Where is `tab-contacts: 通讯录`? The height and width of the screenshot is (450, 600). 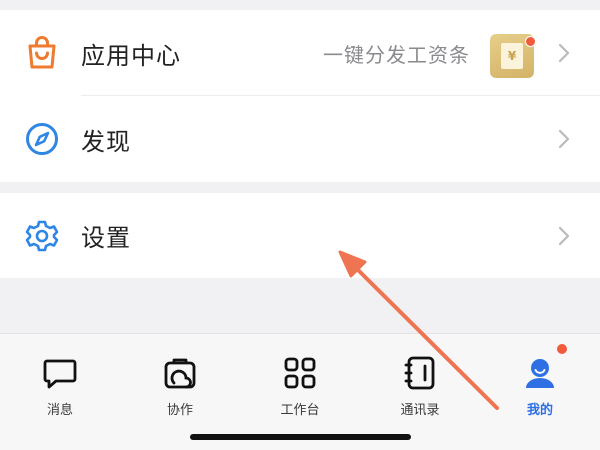
tab-contacts: 通讯录 is located at coordinates (420, 386).